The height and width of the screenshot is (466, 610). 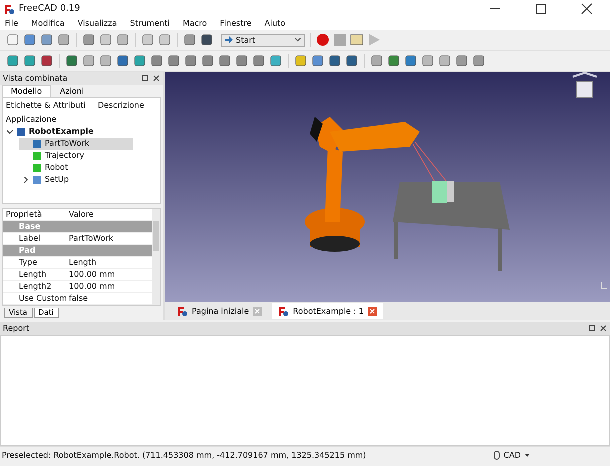 What do you see at coordinates (77, 298) in the screenshot?
I see `property-value: false` at bounding box center [77, 298].